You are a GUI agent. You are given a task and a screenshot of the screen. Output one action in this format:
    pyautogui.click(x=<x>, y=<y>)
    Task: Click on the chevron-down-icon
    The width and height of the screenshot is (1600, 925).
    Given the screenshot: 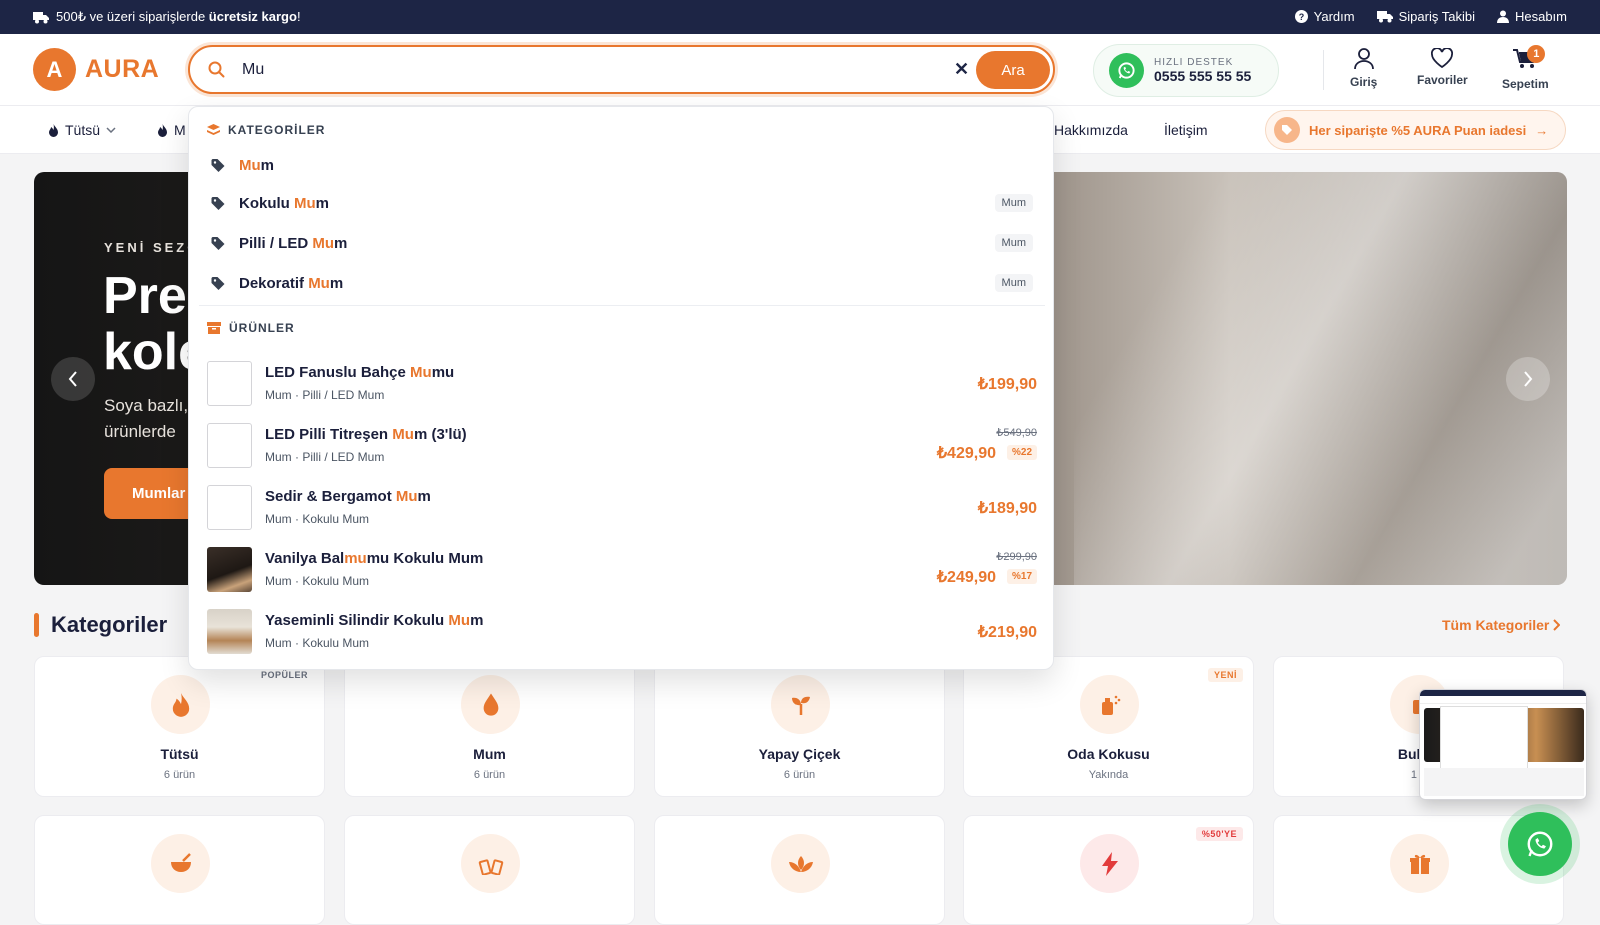 What is the action you would take?
    pyautogui.click(x=111, y=130)
    